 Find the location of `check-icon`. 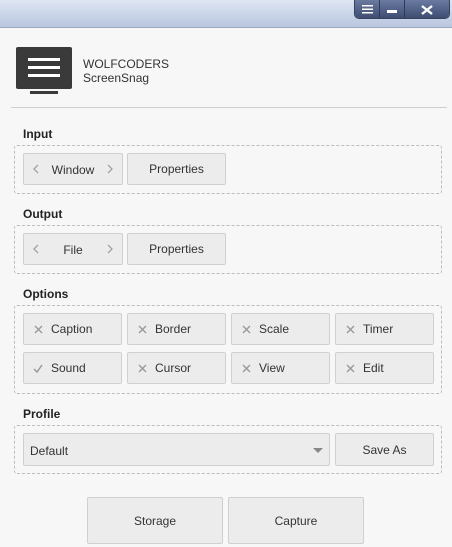

check-icon is located at coordinates (38, 368).